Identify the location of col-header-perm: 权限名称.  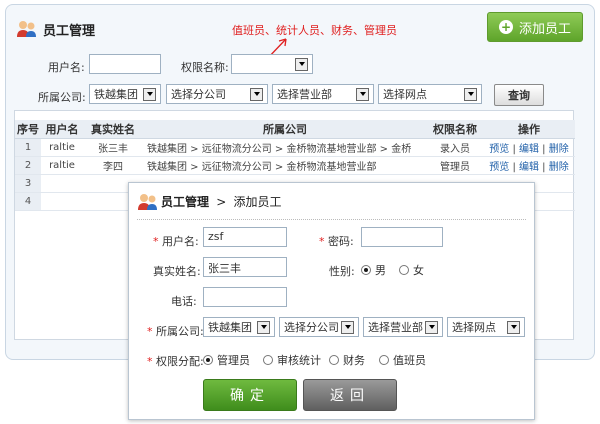
(455, 129).